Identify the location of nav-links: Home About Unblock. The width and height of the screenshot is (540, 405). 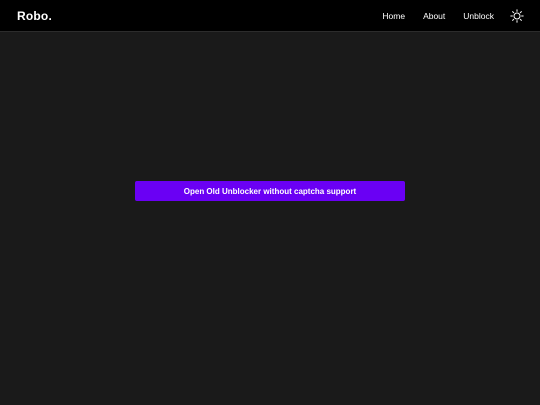
(461, 16).